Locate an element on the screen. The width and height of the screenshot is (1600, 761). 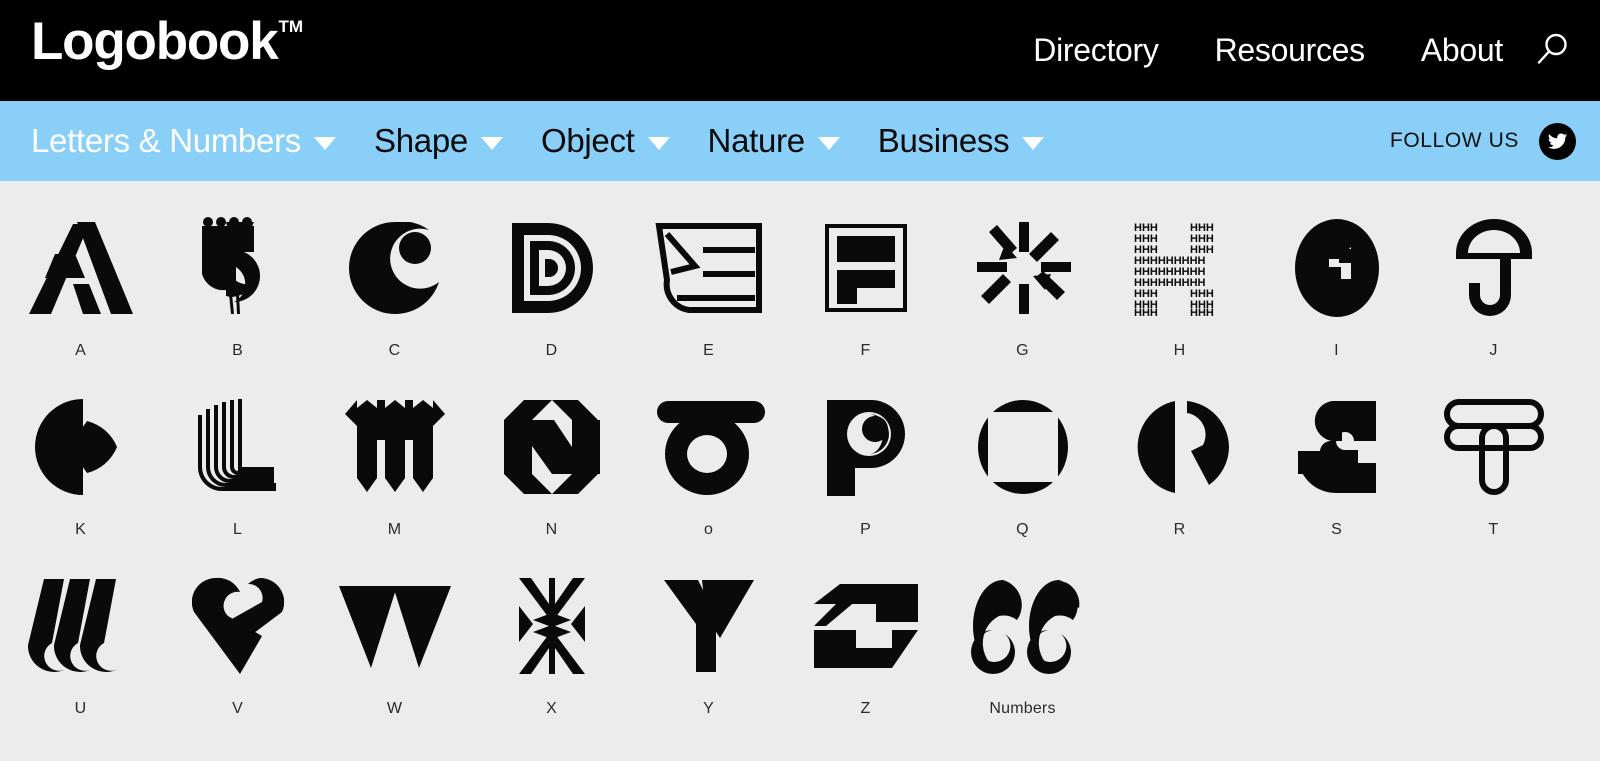
logo-label: Q is located at coordinates (1022, 529).